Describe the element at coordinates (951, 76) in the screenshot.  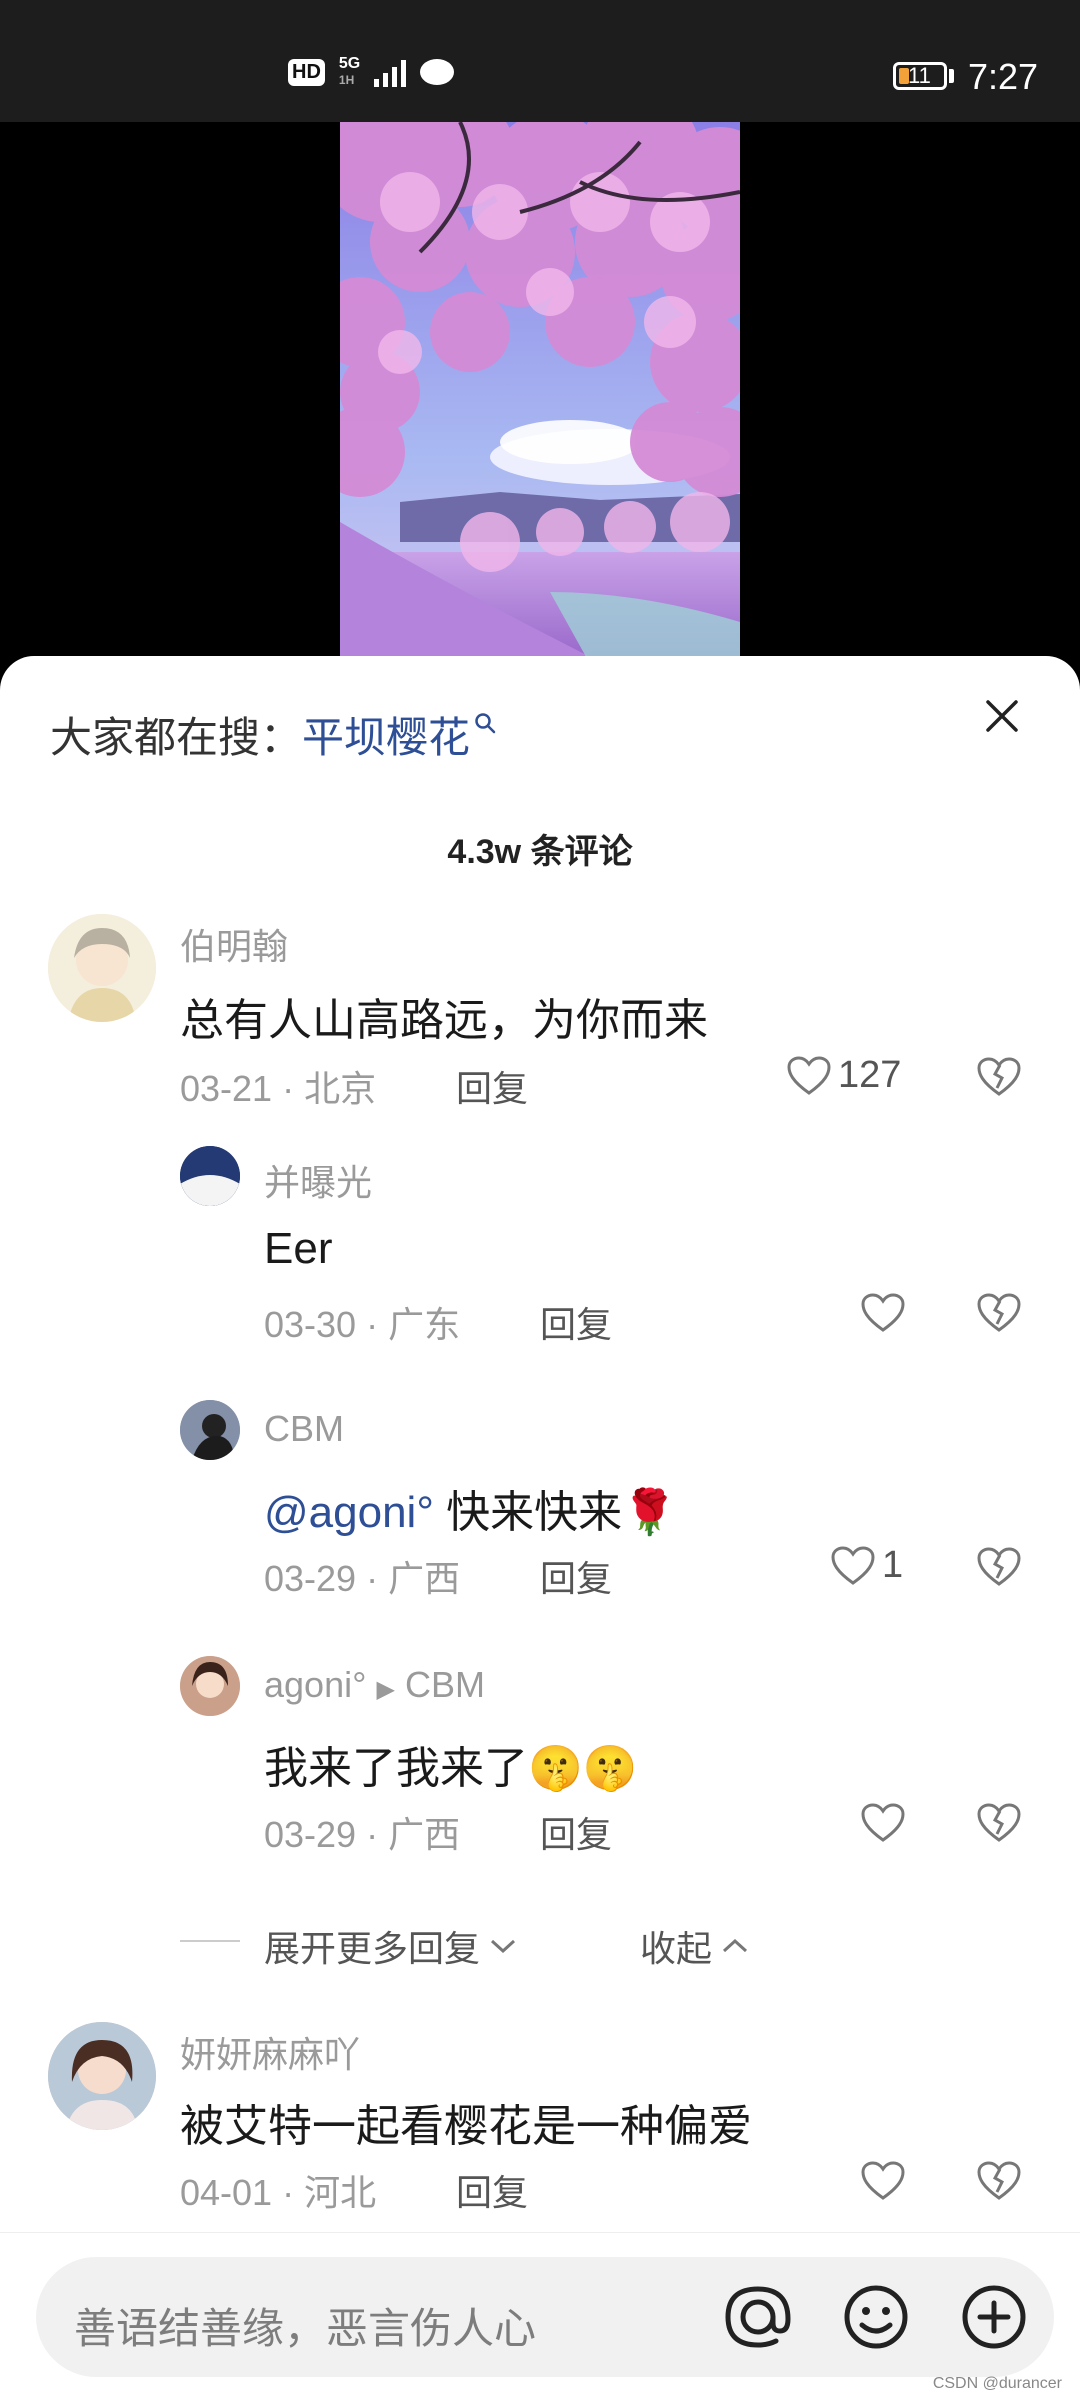
I see `battery-tip` at that location.